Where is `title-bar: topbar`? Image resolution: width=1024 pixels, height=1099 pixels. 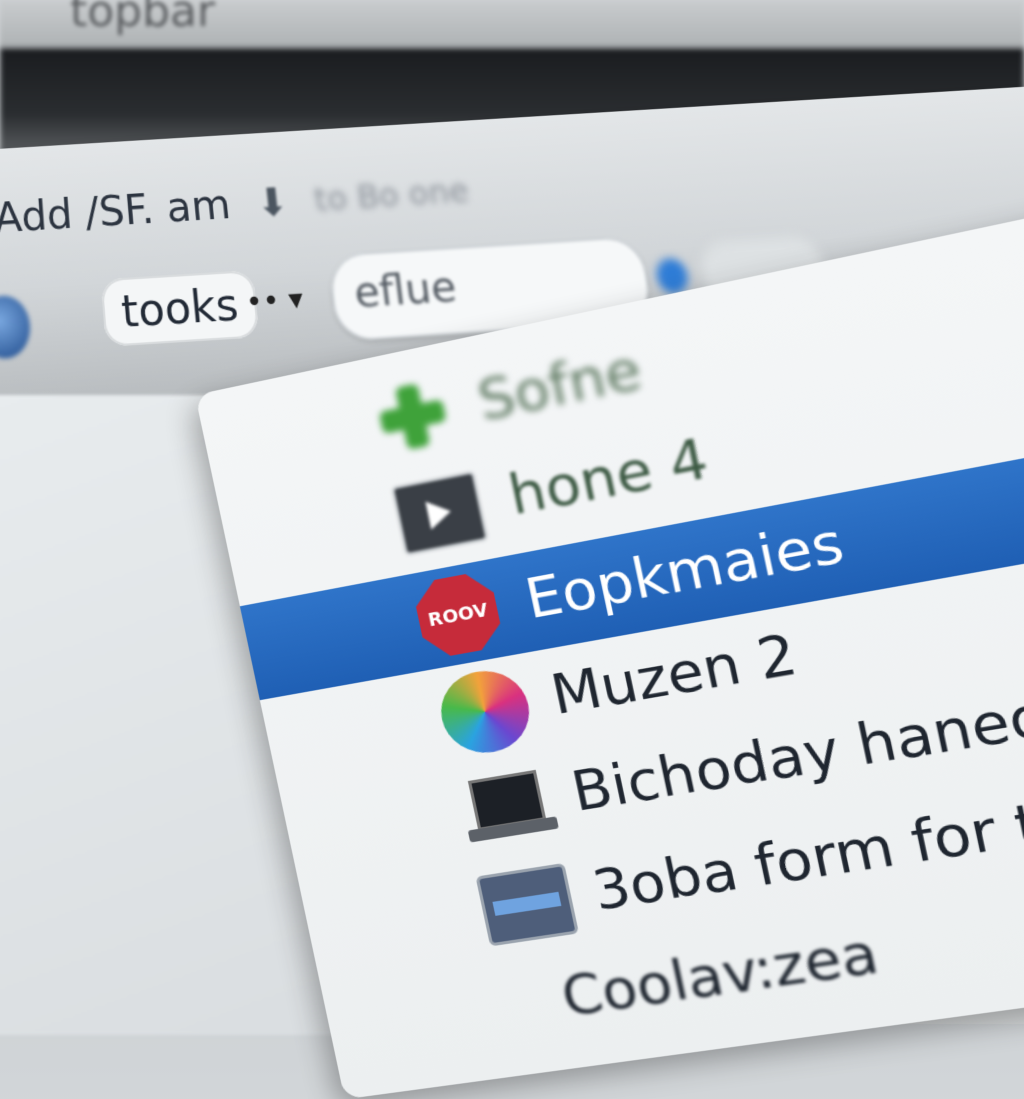 title-bar: topbar is located at coordinates (512, 24).